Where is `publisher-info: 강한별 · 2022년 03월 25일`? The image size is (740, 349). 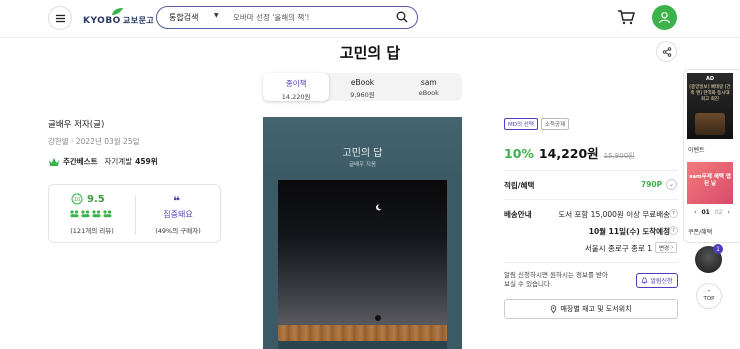 publisher-info: 강한별 · 2022년 03월 25일 is located at coordinates (94, 141).